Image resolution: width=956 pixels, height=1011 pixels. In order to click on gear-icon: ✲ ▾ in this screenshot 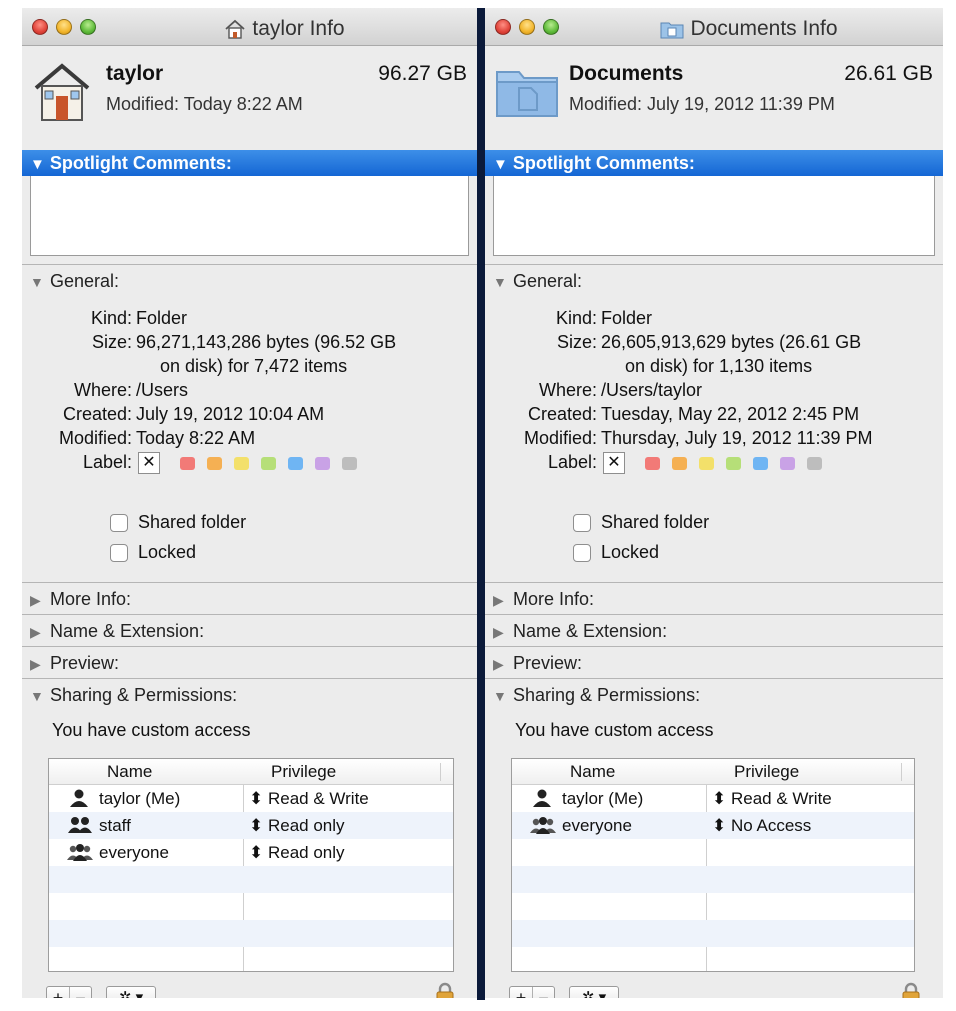, I will do `click(594, 993)`.